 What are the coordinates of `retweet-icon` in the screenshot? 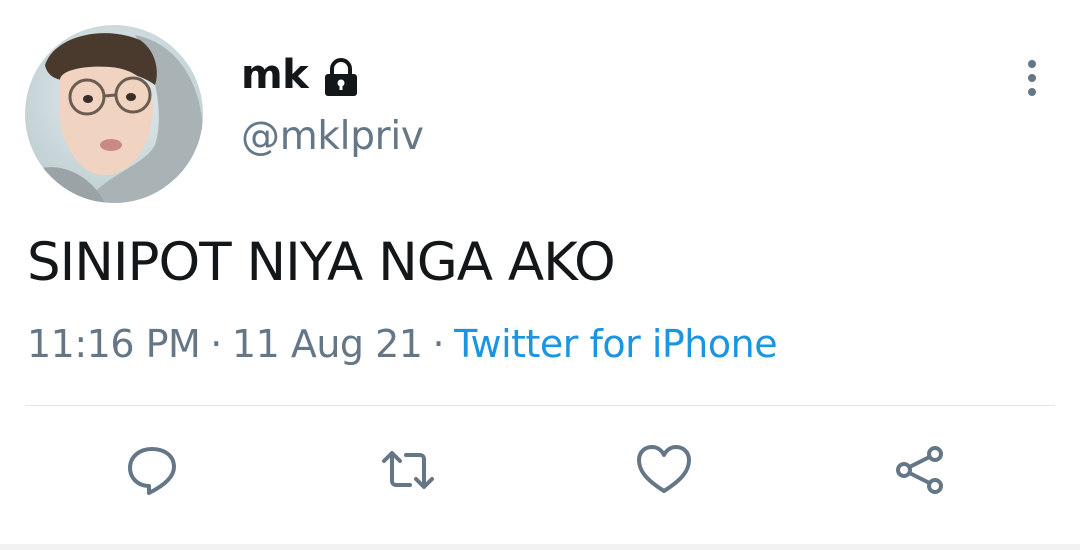 It's located at (408, 470).